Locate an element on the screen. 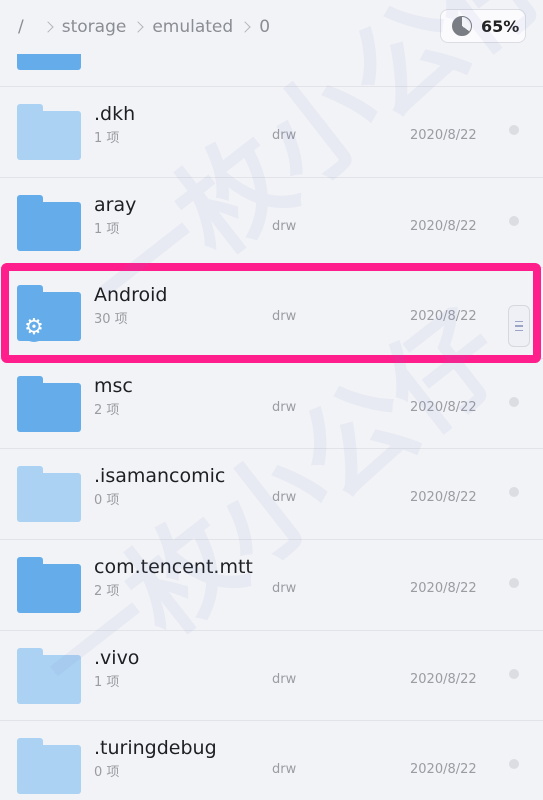 The width and height of the screenshot is (543, 800). file-name: .dkh is located at coordinates (115, 114).